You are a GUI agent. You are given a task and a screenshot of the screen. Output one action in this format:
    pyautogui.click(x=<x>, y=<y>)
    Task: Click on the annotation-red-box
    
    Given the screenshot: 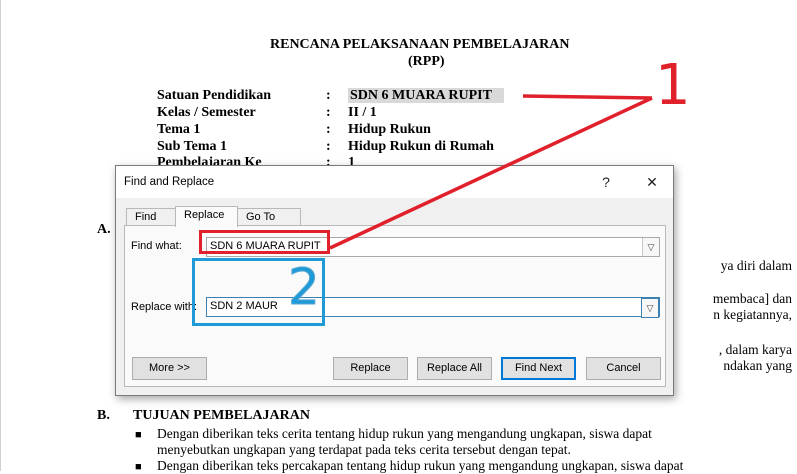 What is the action you would take?
    pyautogui.click(x=264, y=242)
    